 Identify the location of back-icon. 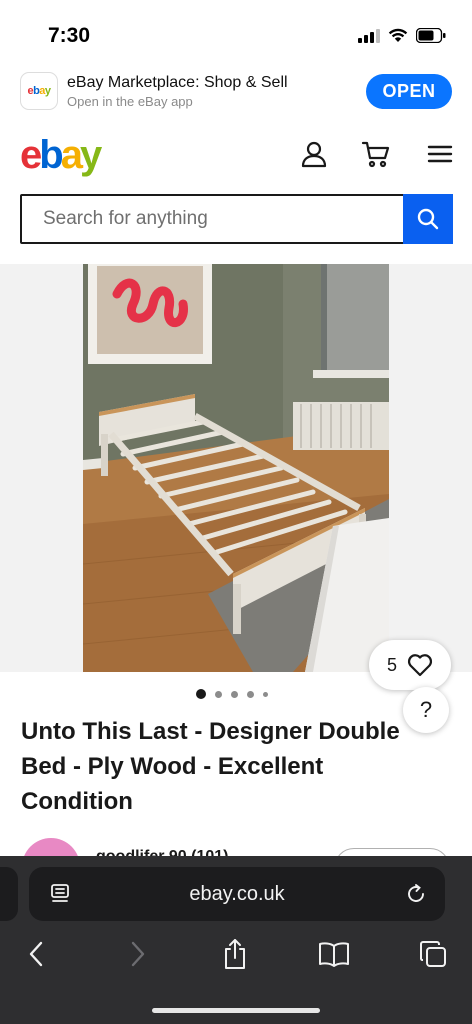
(36, 954).